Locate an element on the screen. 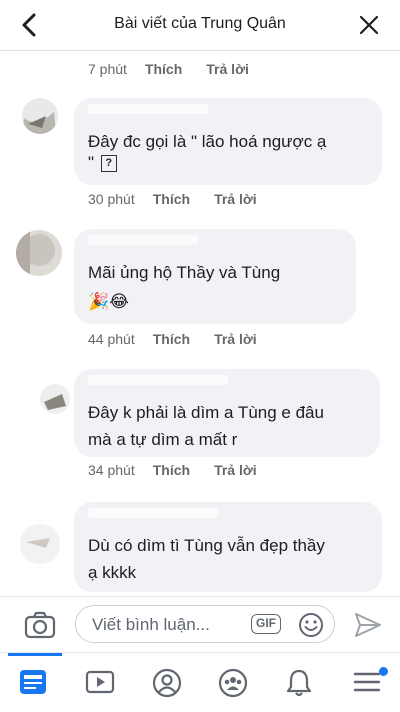  emoji-icon is located at coordinates (311, 625).